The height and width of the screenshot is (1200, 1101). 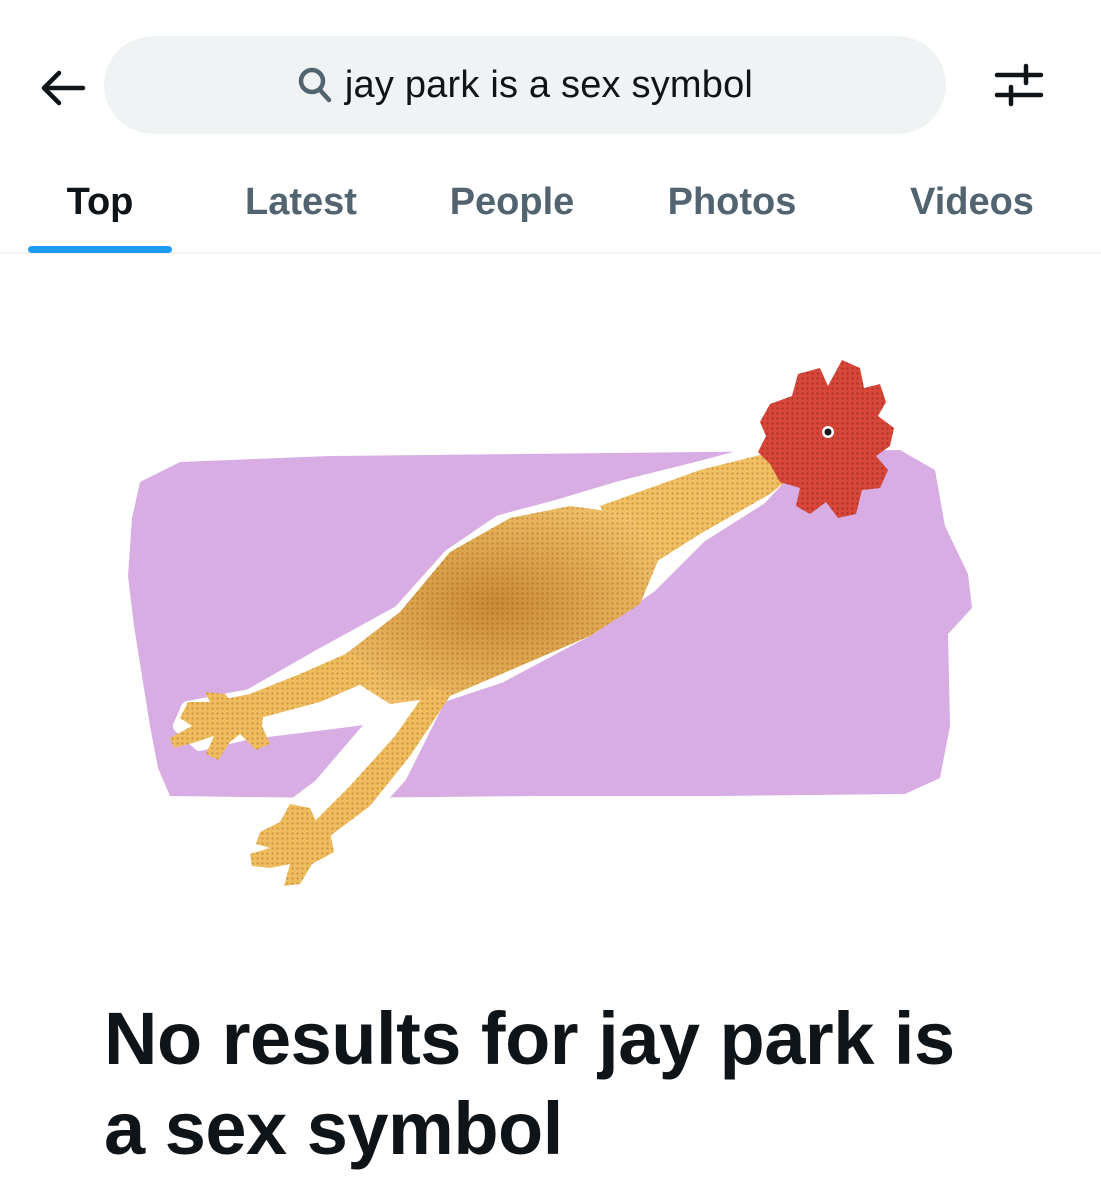 I want to click on sliders-icon, so click(x=1019, y=85).